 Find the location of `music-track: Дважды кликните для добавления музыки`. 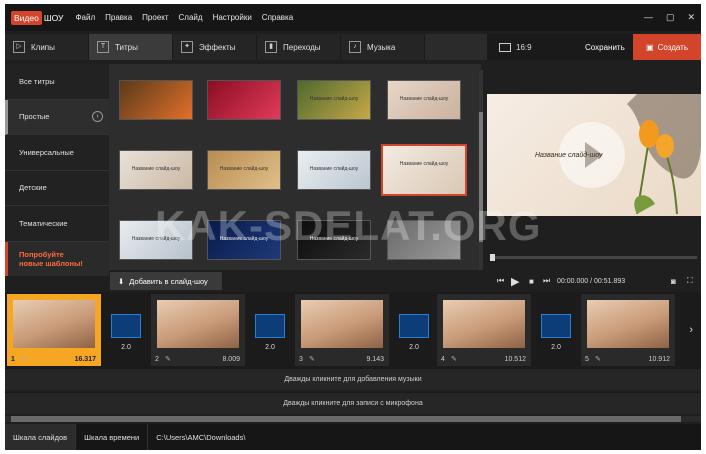

music-track: Дважды кликните для добавления музыки is located at coordinates (353, 379).